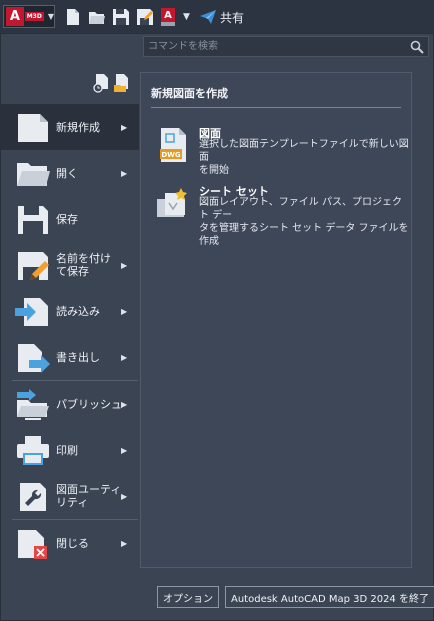 The width and height of the screenshot is (434, 621). What do you see at coordinates (304, 235) in the screenshot?
I see `desc-line-2: タを管理するシート セット データ ファイルを作成` at bounding box center [304, 235].